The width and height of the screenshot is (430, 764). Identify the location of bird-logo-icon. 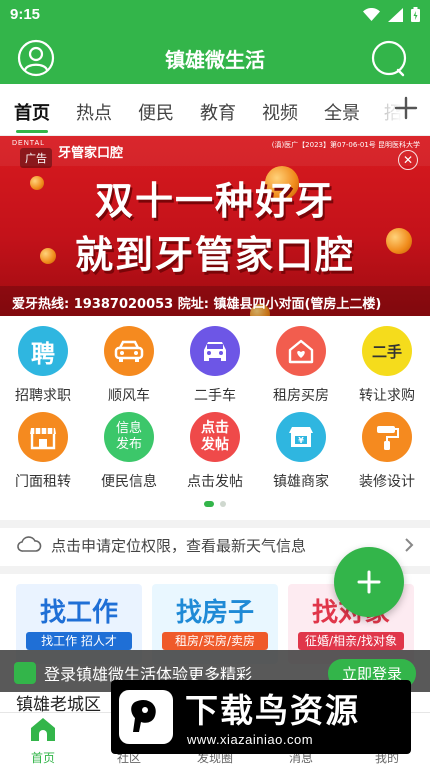
(146, 717).